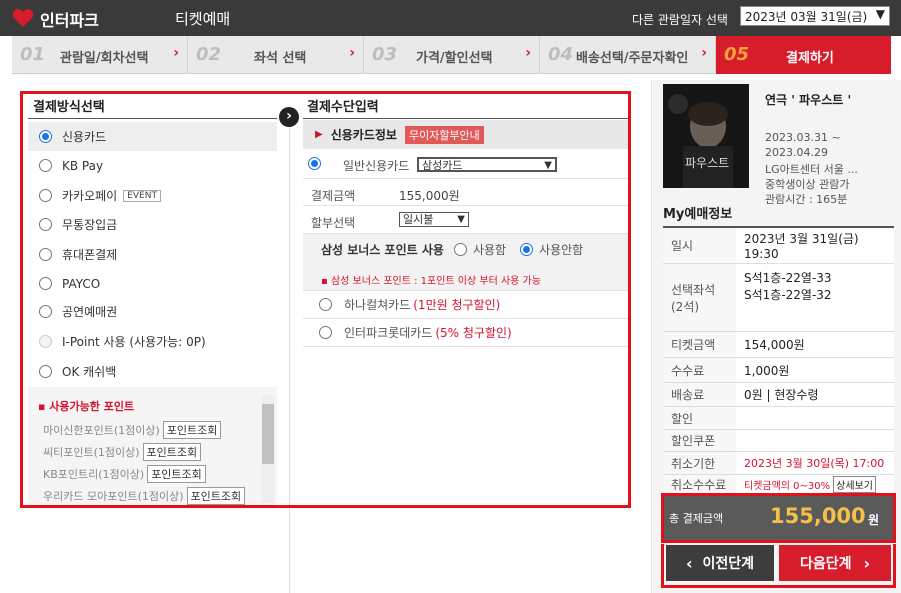 The width and height of the screenshot is (901, 593). What do you see at coordinates (376, 166) in the screenshot?
I see `general-card-label: 일반신용카드` at bounding box center [376, 166].